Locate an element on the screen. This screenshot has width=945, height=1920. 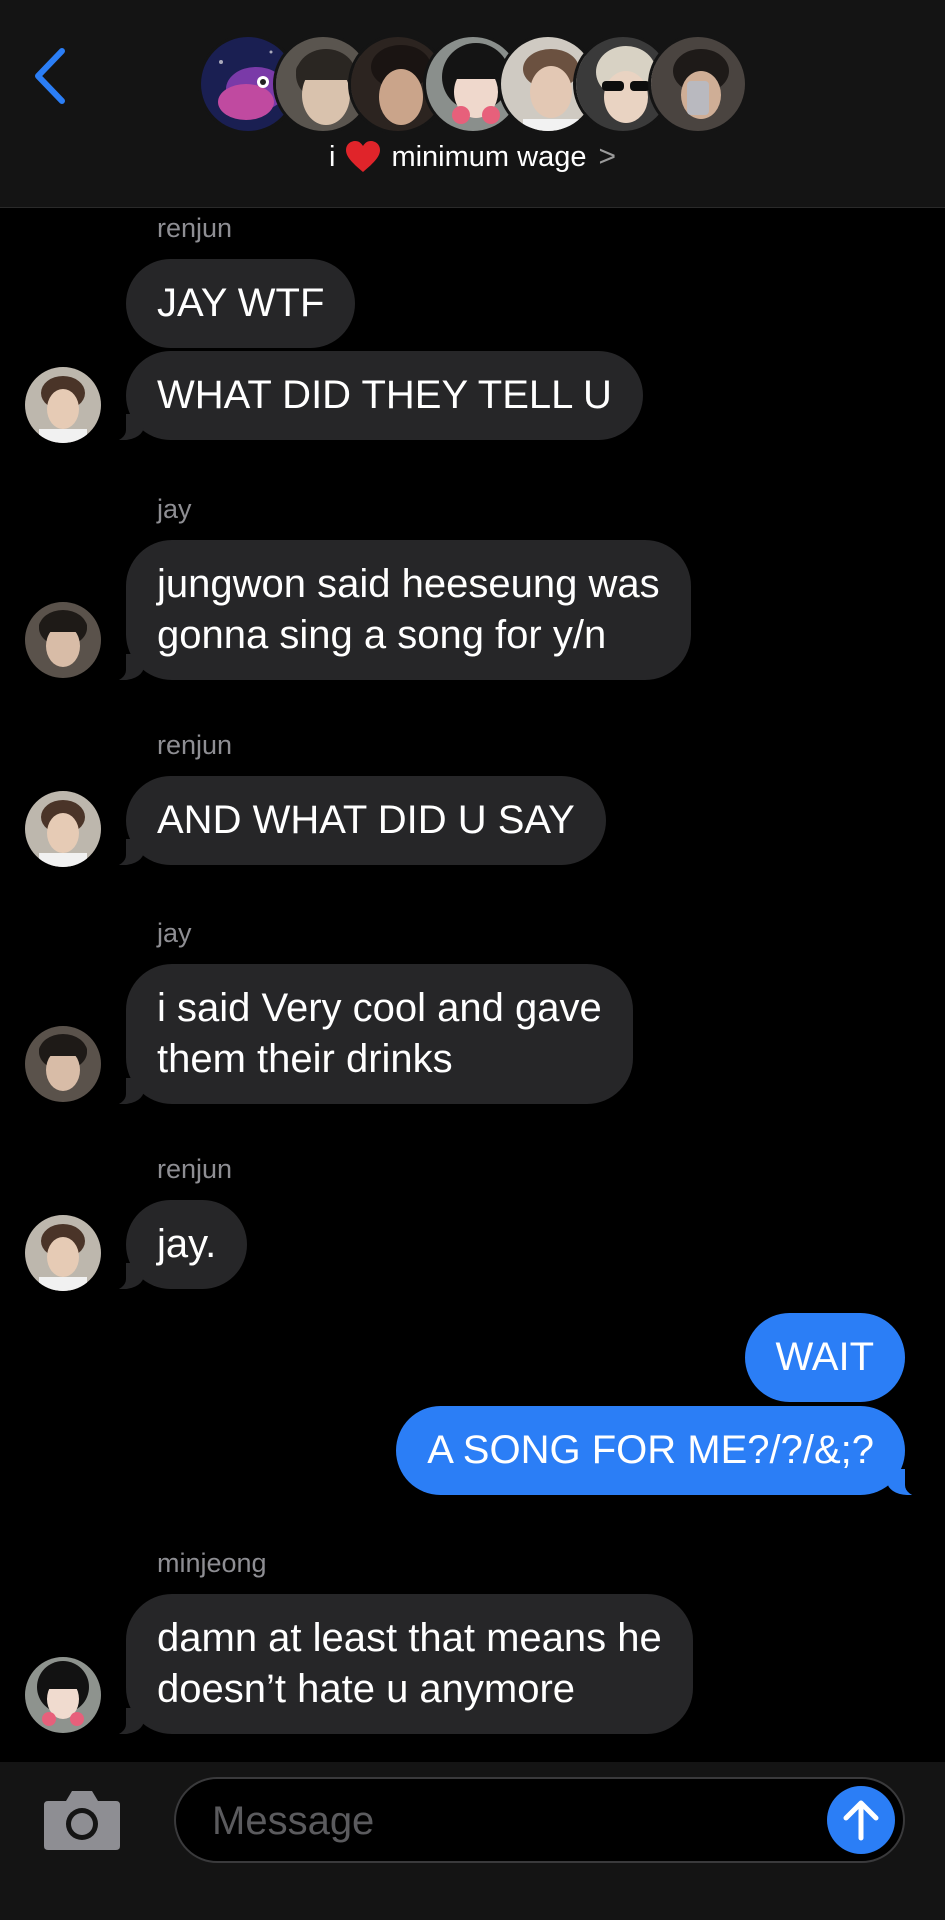
group-name-prefix: i is located at coordinates (332, 156).